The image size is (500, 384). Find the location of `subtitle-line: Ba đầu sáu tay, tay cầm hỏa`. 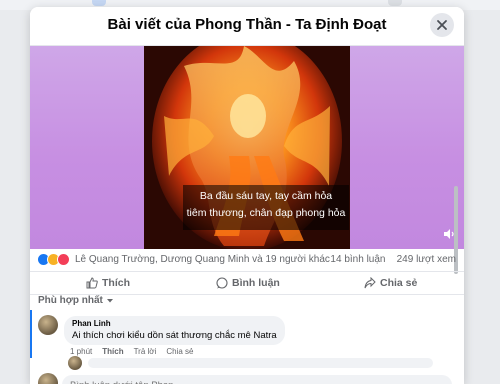

subtitle-line: Ba đầu sáu tay, tay cầm hỏa is located at coordinates (266, 196).